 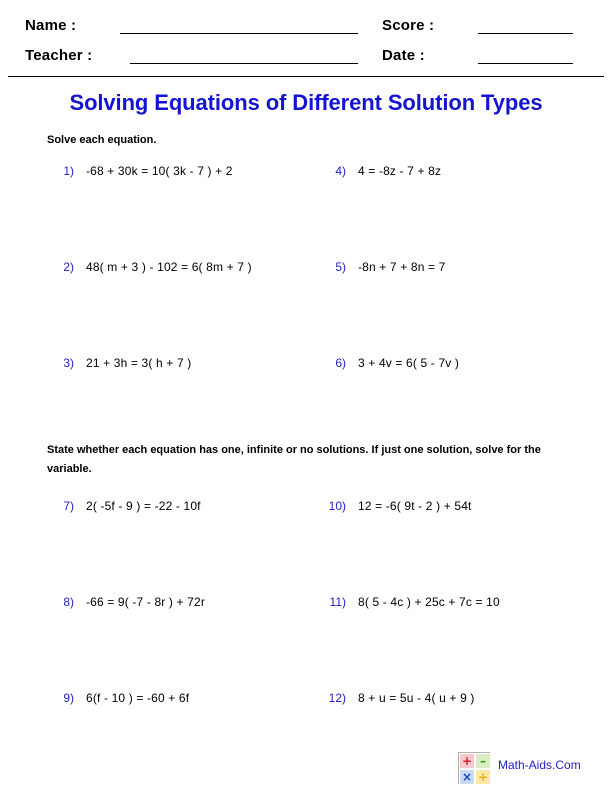 What do you see at coordinates (337, 698) in the screenshot?
I see `problem-number: 12)` at bounding box center [337, 698].